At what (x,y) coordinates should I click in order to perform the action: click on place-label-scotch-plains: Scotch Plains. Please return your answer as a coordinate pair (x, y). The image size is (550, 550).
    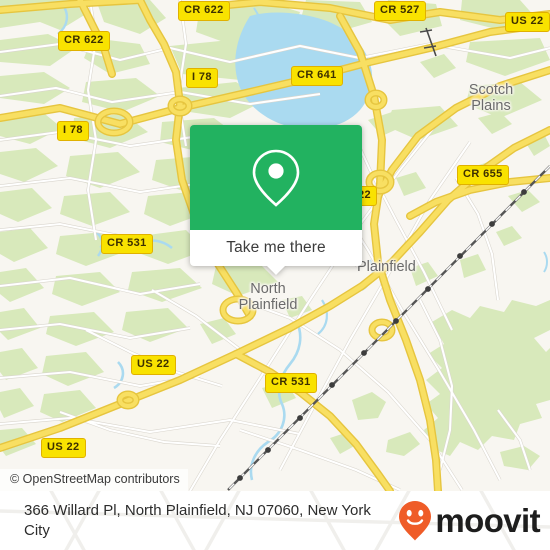
    Looking at the image, I should click on (491, 98).